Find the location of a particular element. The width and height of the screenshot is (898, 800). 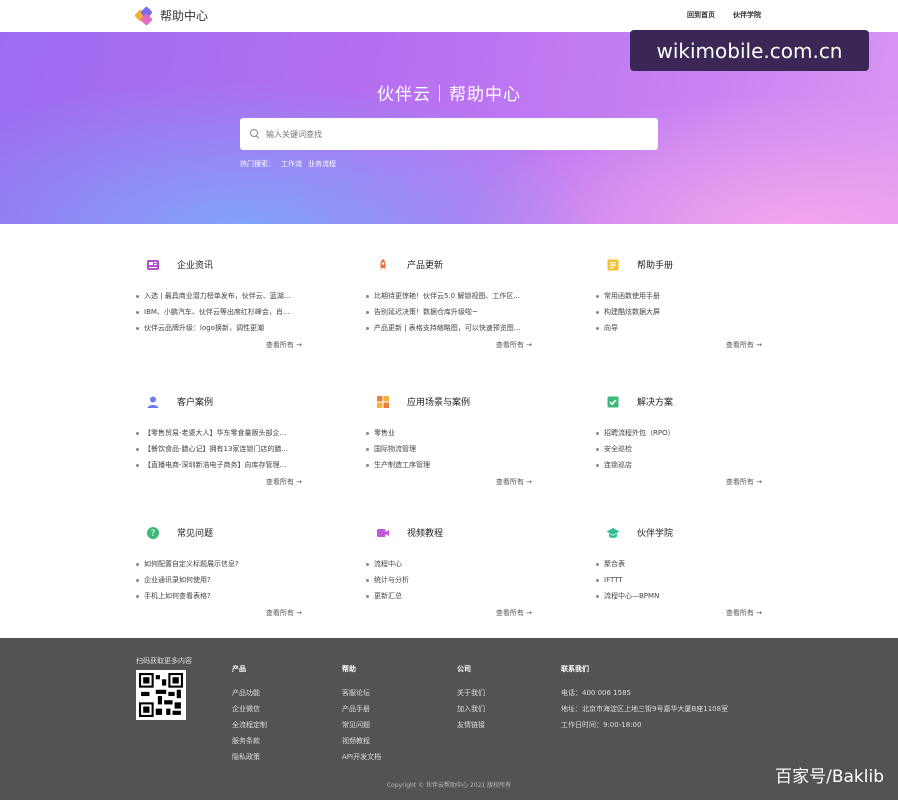

qr-label: 扫码获取更多内容 is located at coordinates (164, 661).